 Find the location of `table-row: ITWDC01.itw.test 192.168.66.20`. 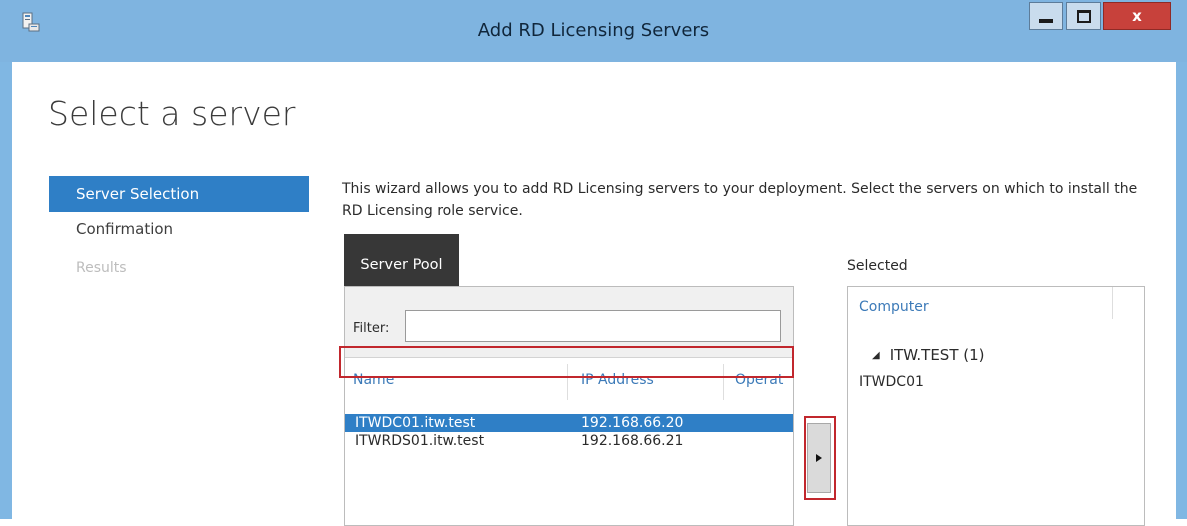

table-row: ITWDC01.itw.test 192.168.66.20 is located at coordinates (569, 423).